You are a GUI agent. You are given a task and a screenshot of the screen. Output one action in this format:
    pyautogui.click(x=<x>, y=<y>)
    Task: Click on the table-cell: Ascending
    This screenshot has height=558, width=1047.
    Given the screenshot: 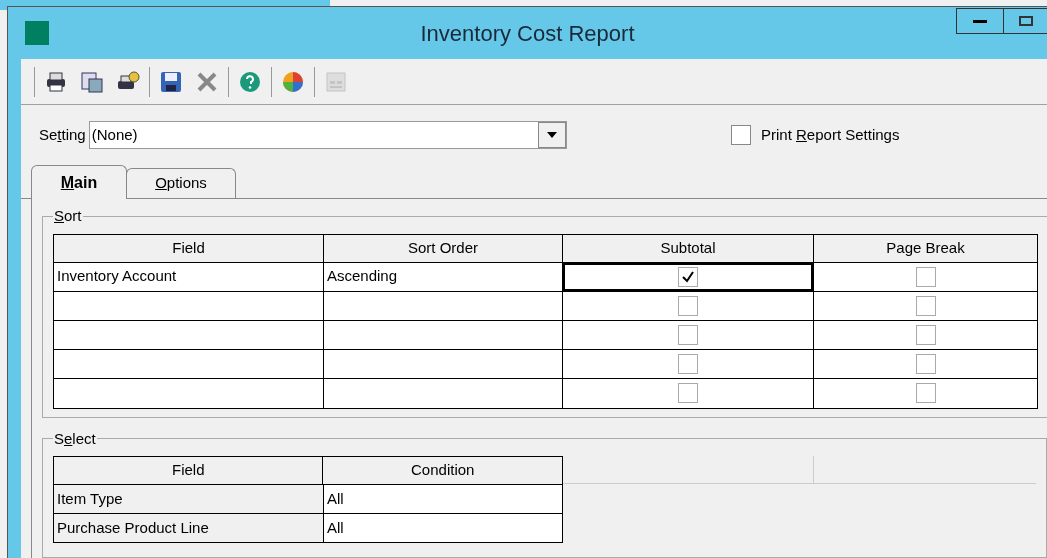 What is the action you would take?
    pyautogui.click(x=443, y=276)
    